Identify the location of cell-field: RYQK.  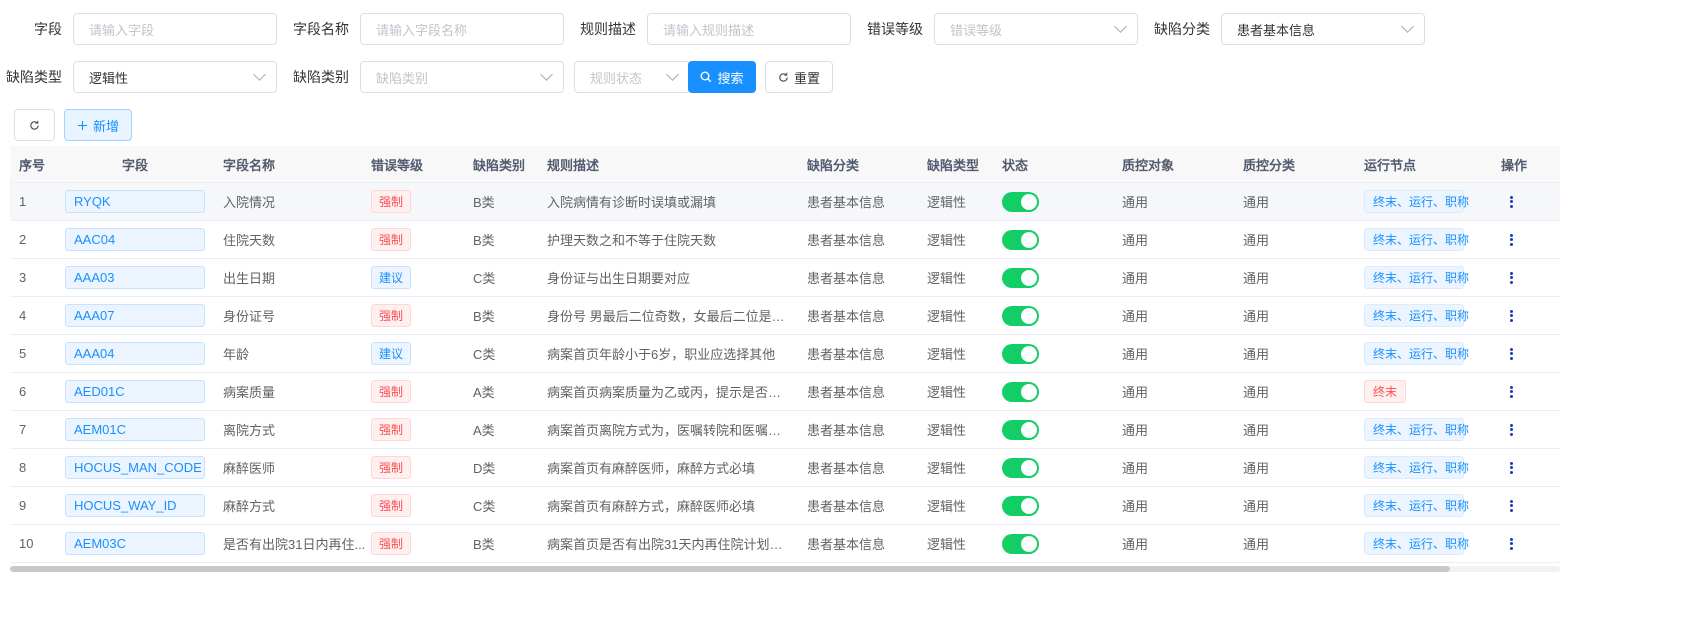
(143, 201).